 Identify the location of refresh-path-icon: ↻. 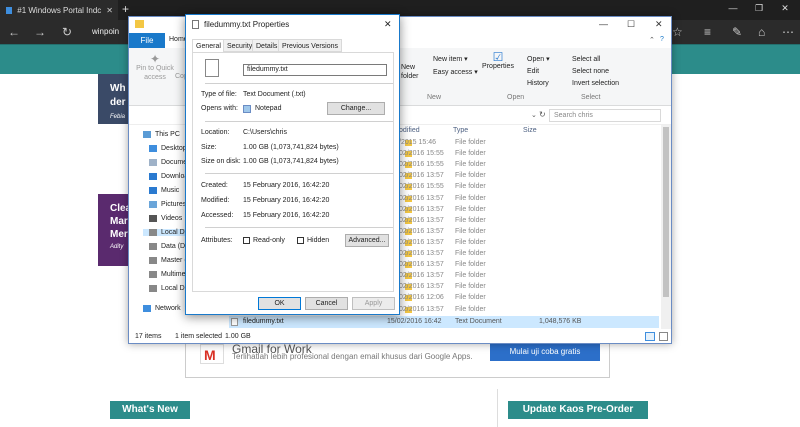
(542, 114).